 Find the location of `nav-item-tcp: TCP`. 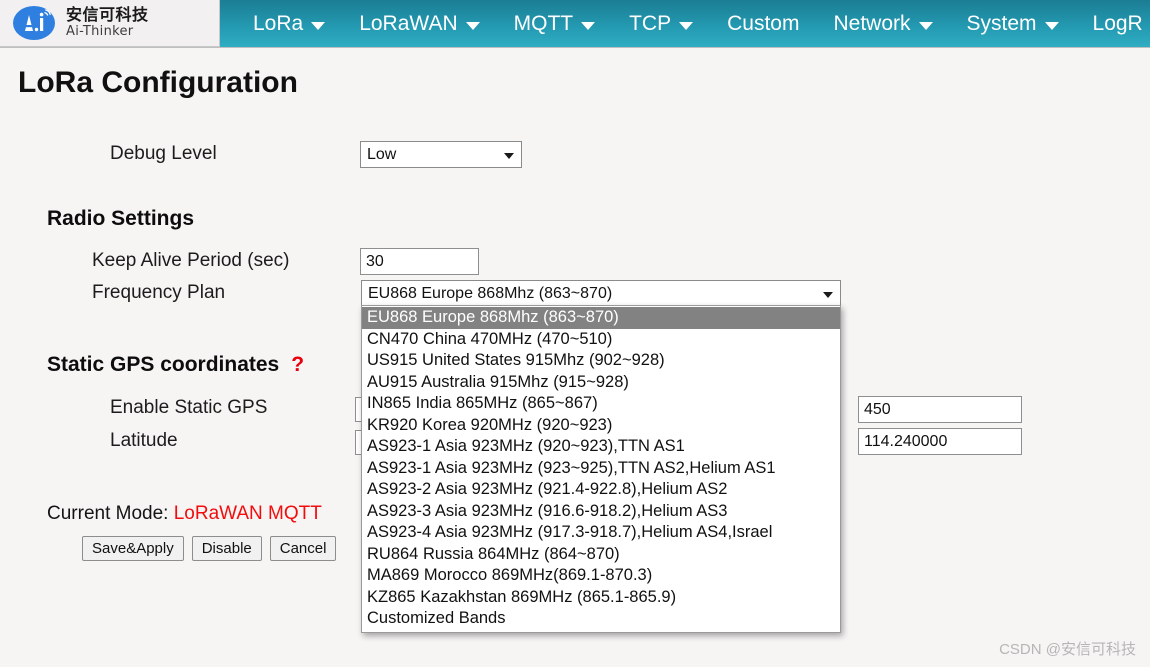

nav-item-tcp: TCP is located at coordinates (661, 23).